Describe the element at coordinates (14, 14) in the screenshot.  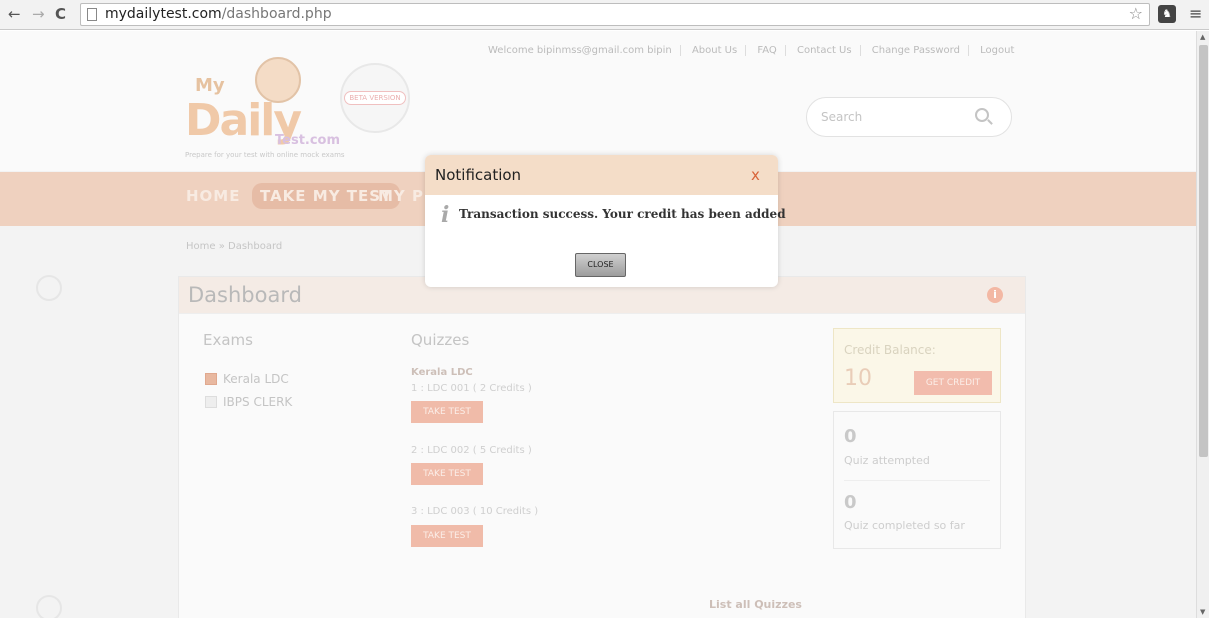
I see `back-icon: ←` at that location.